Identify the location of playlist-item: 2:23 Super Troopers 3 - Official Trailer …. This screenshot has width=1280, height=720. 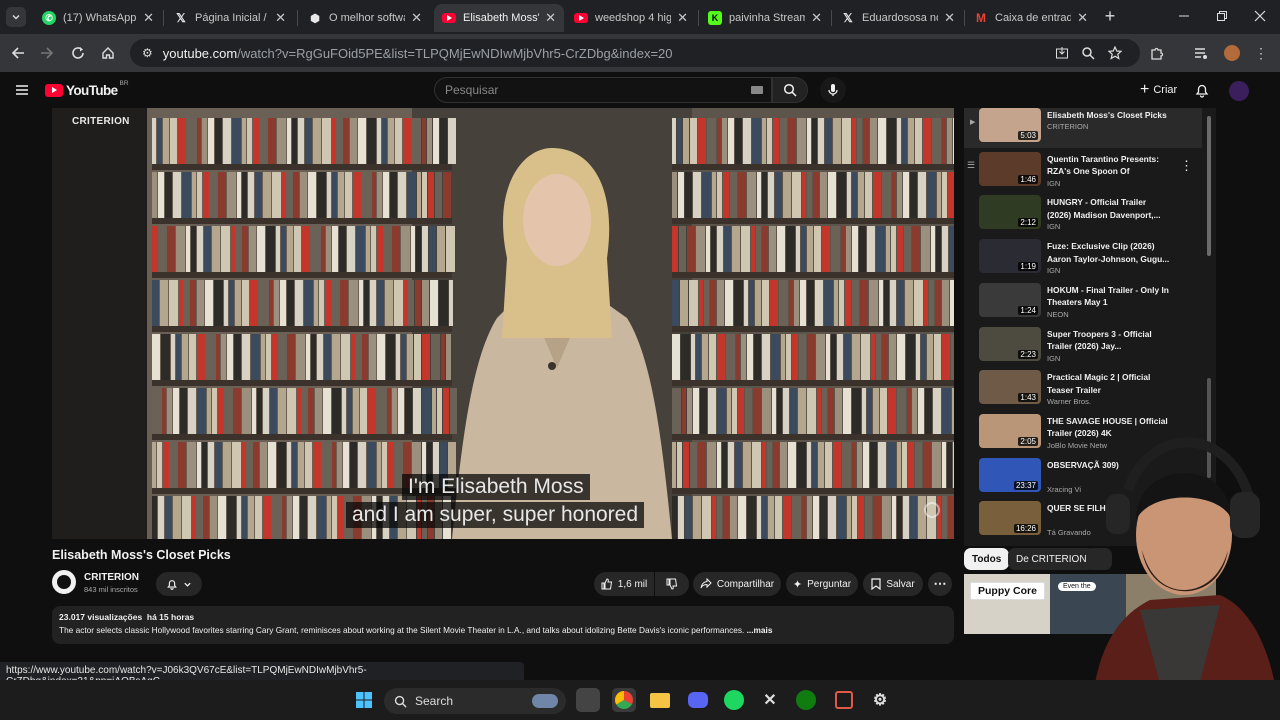
(1086, 346).